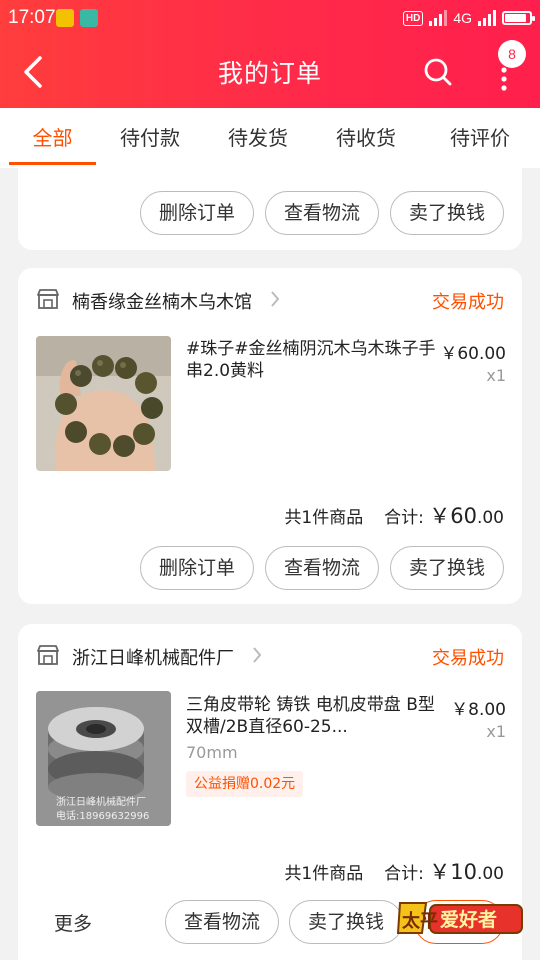 This screenshot has width=540, height=960. What do you see at coordinates (478, 710) in the screenshot?
I see `product-price: ￥8.00` at bounding box center [478, 710].